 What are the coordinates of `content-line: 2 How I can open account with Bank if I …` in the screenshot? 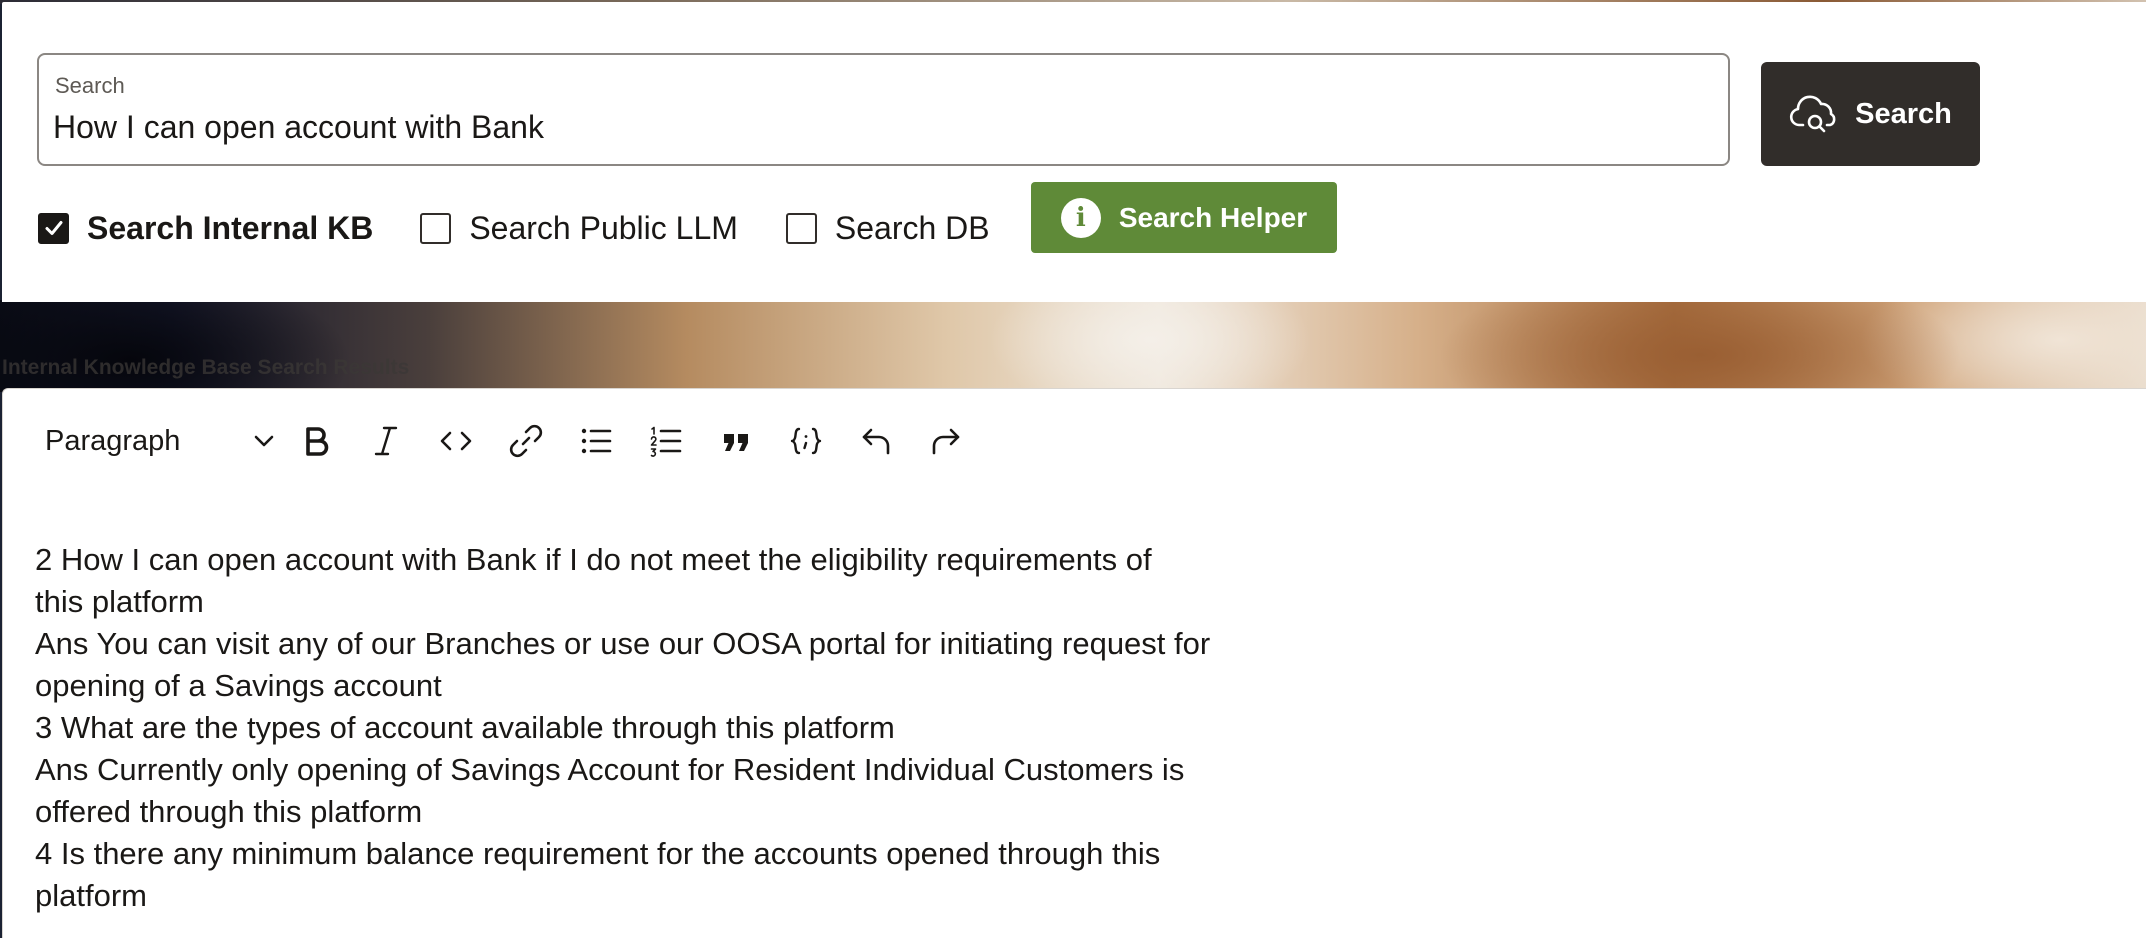 It's located at (593, 559).